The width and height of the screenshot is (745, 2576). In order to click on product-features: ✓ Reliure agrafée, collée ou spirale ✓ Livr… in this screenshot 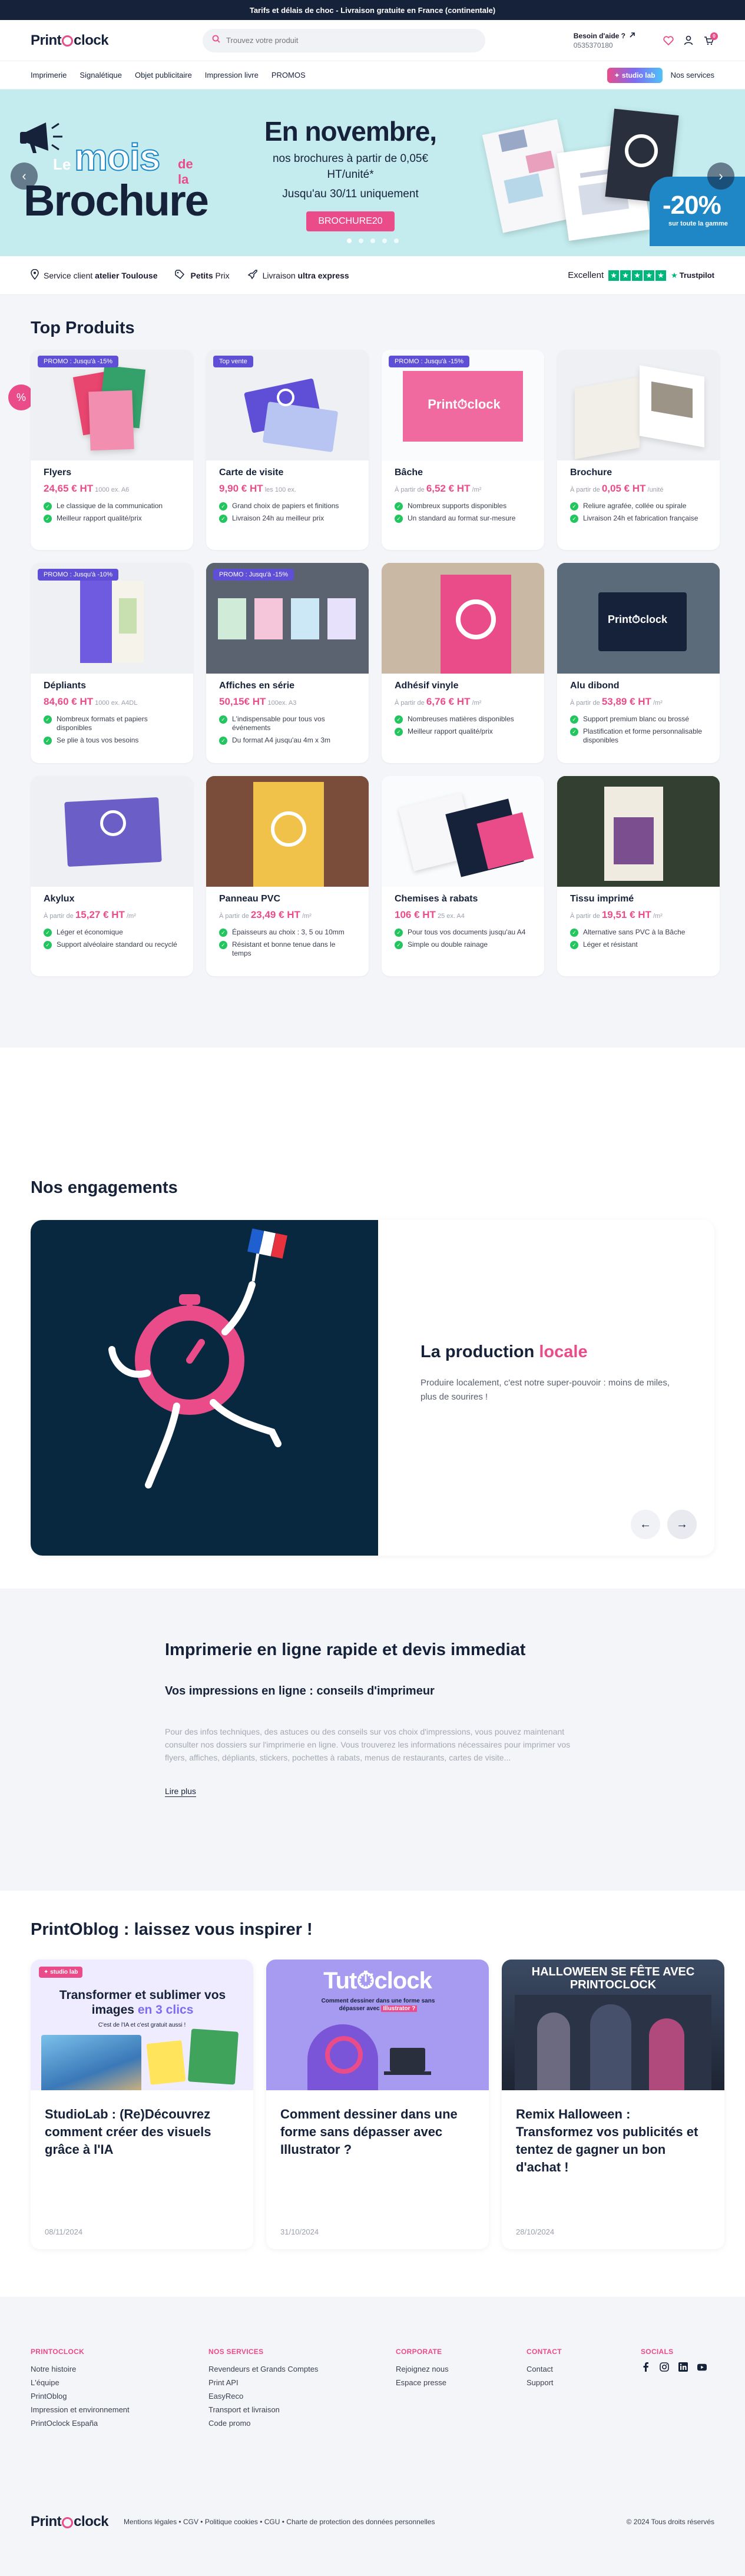, I will do `click(639, 512)`.